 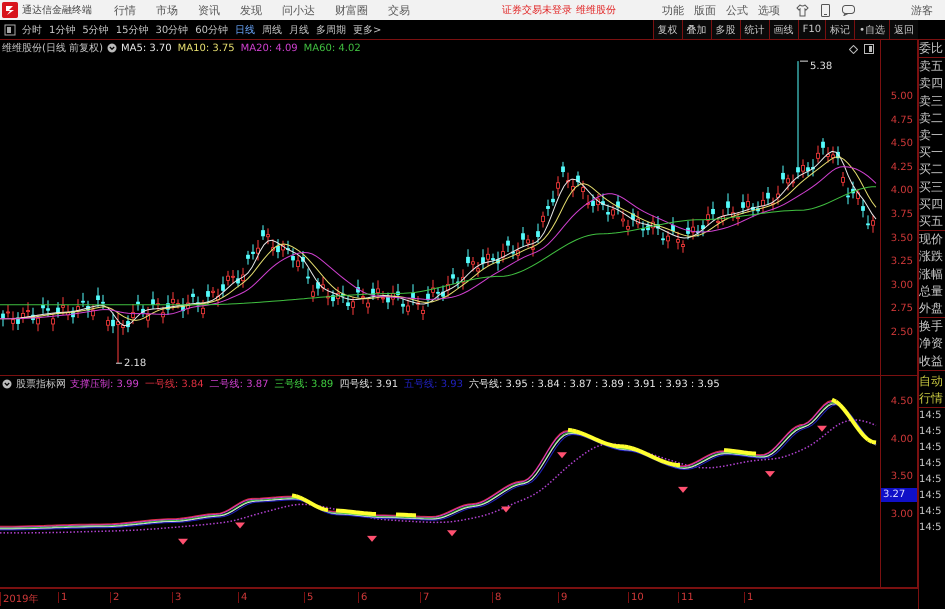 I want to click on moving-average-value: MA5: 3.70, so click(x=146, y=48).